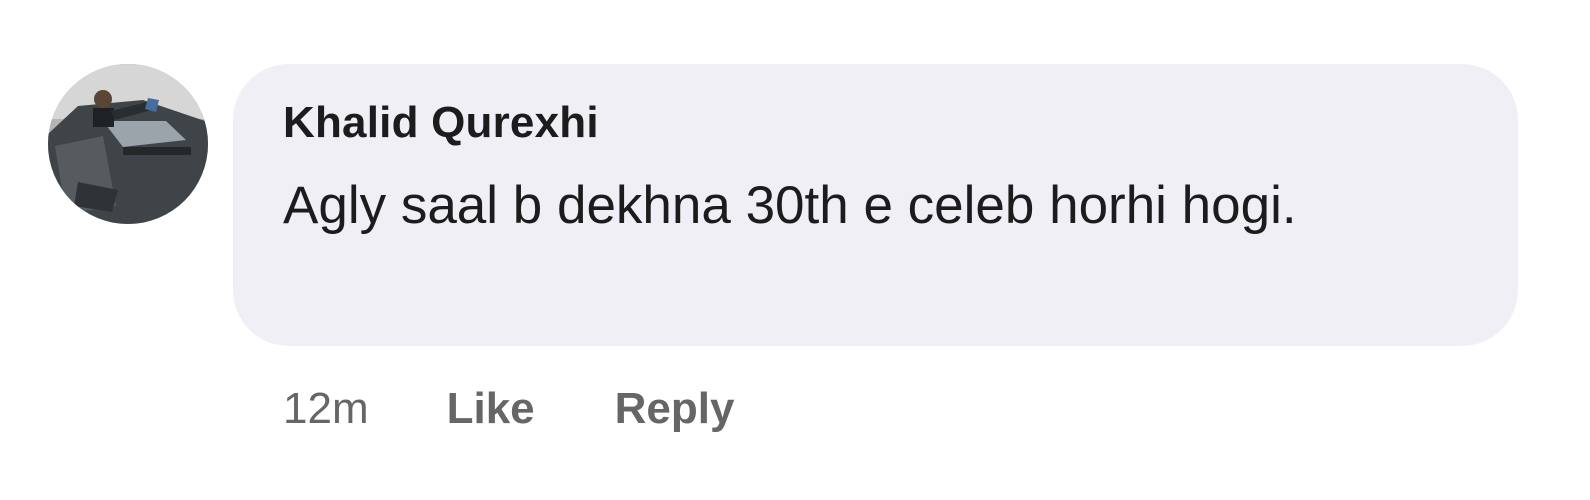  Describe the element at coordinates (441, 123) in the screenshot. I see `comment-author: Khalid Qurexhi` at that location.